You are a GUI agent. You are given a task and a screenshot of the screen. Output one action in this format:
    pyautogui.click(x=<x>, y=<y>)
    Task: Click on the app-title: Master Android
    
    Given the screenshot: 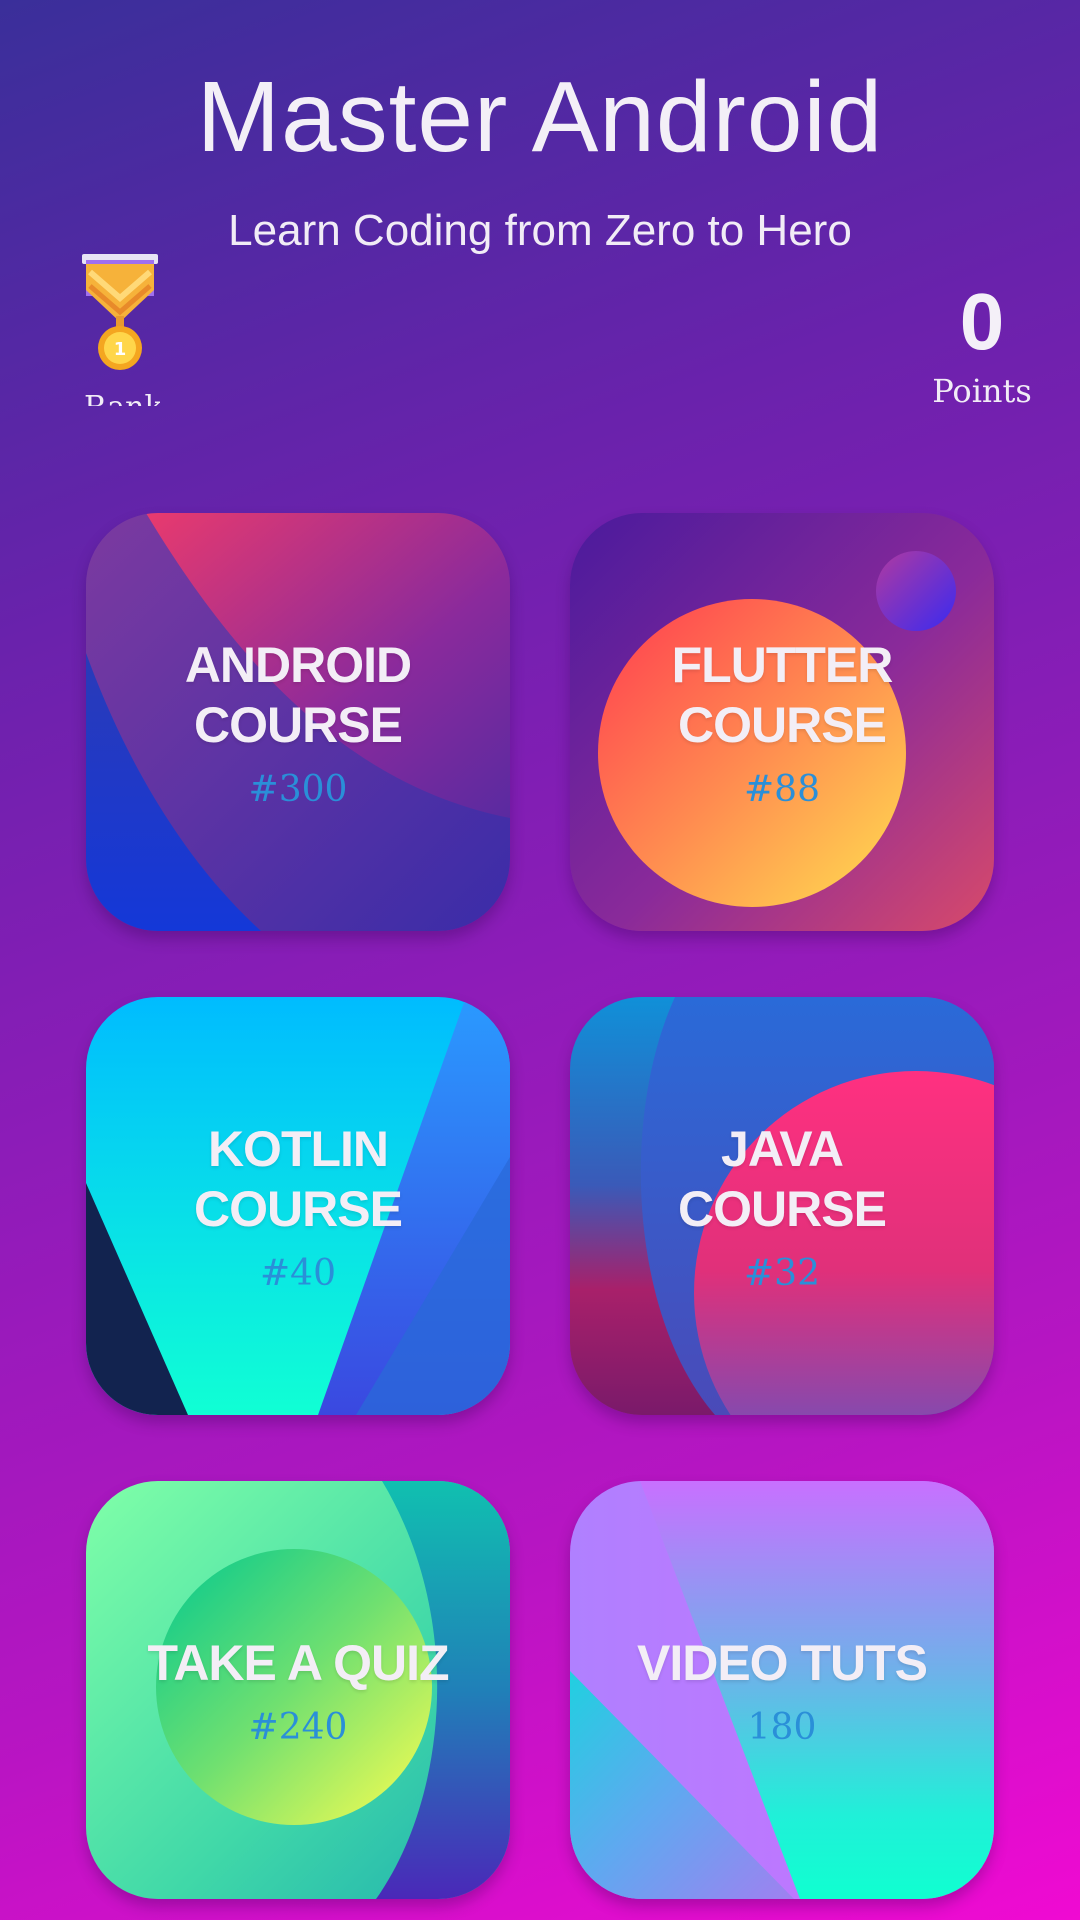 What is the action you would take?
    pyautogui.click(x=540, y=117)
    